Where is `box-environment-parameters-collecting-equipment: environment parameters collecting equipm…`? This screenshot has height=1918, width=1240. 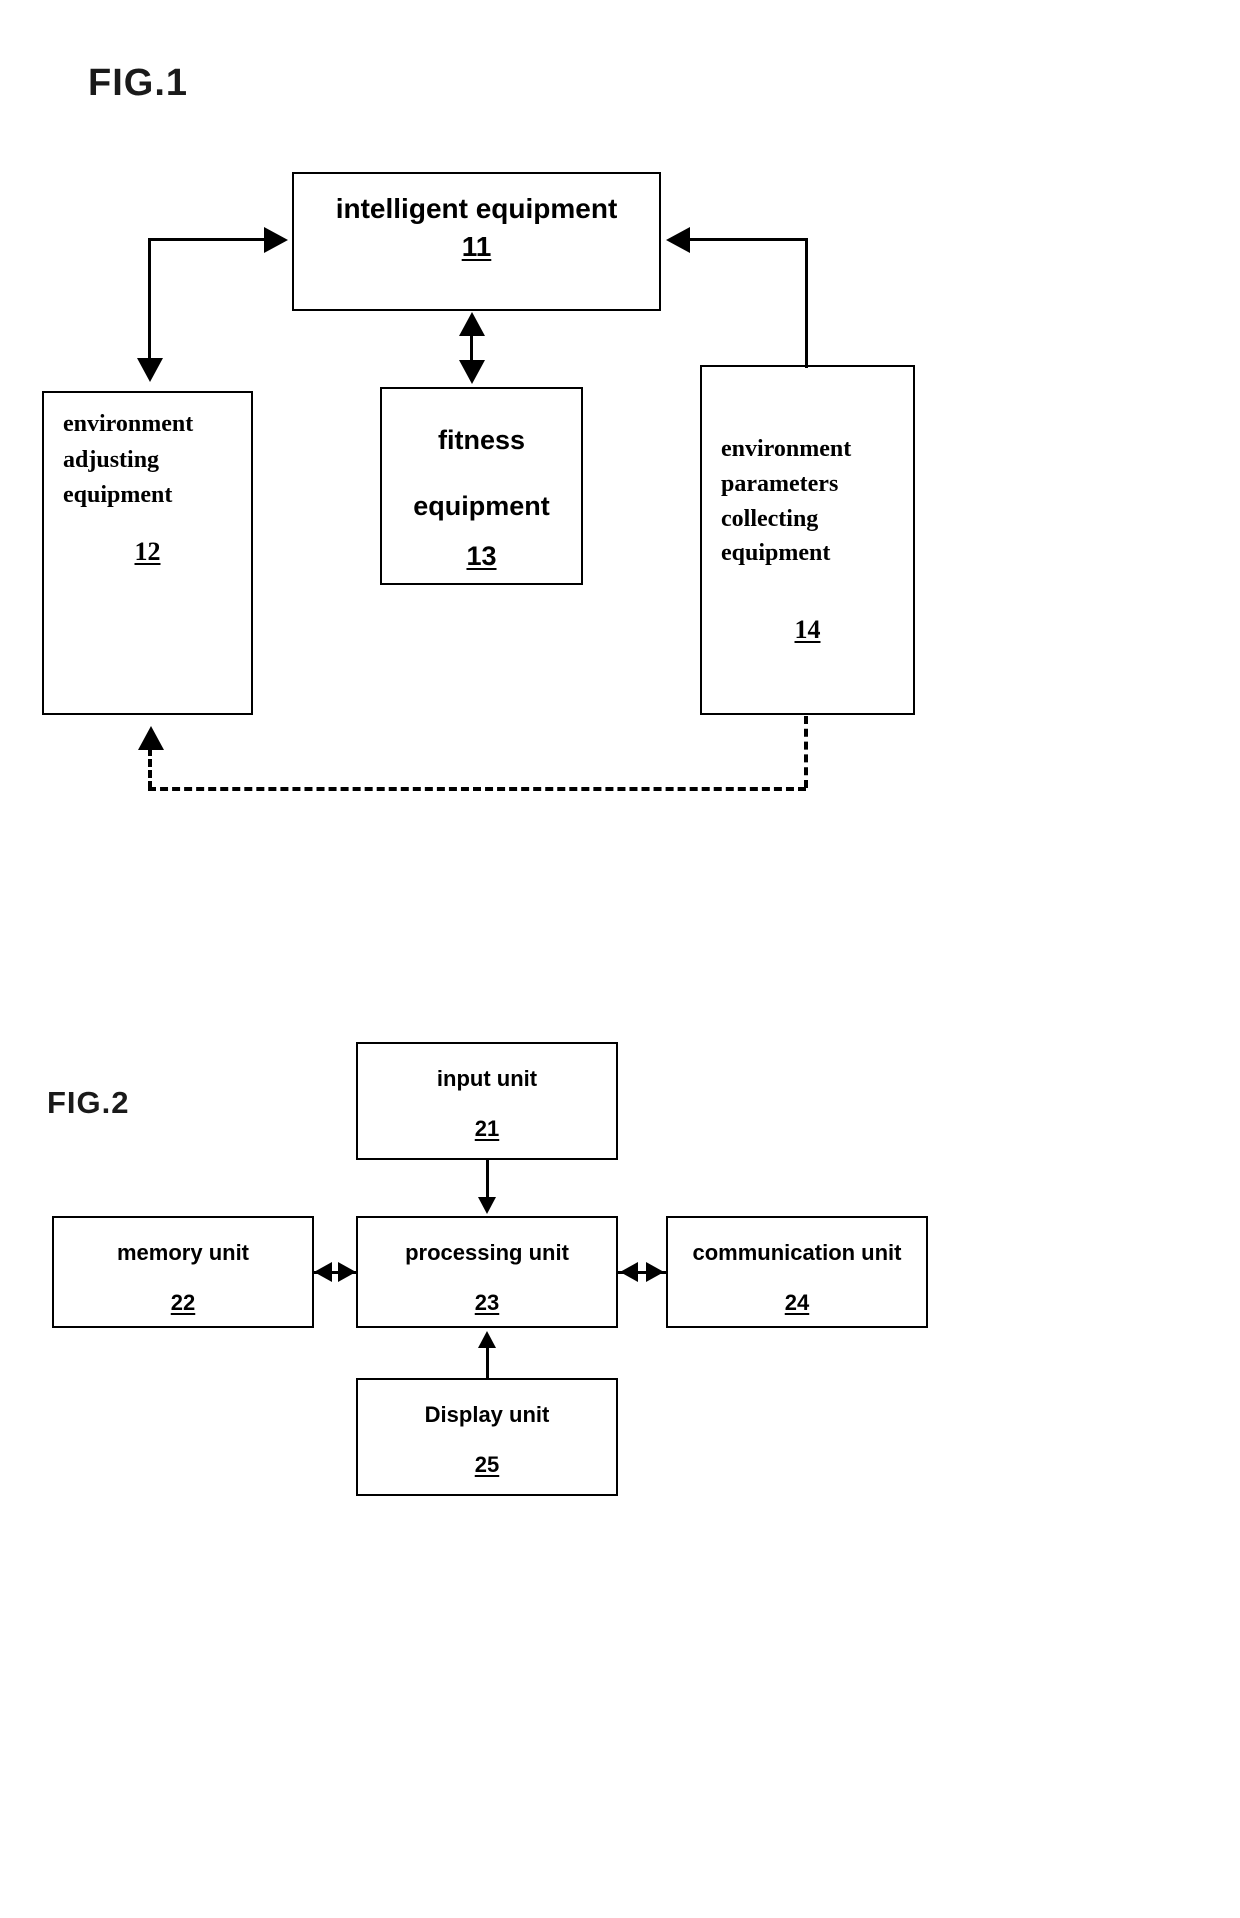 box-environment-parameters-collecting-equipment: environment parameters collecting equipm… is located at coordinates (807, 540).